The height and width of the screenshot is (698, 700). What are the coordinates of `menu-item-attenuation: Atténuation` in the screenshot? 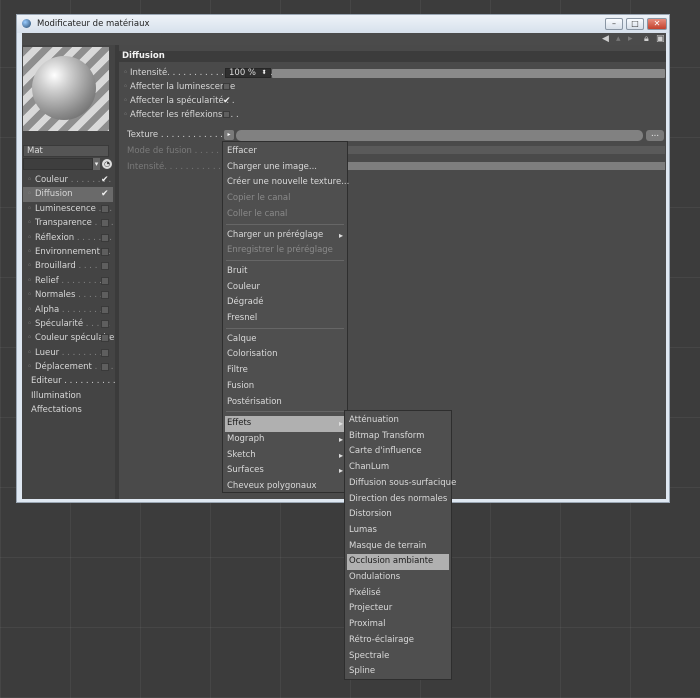 It's located at (374, 421).